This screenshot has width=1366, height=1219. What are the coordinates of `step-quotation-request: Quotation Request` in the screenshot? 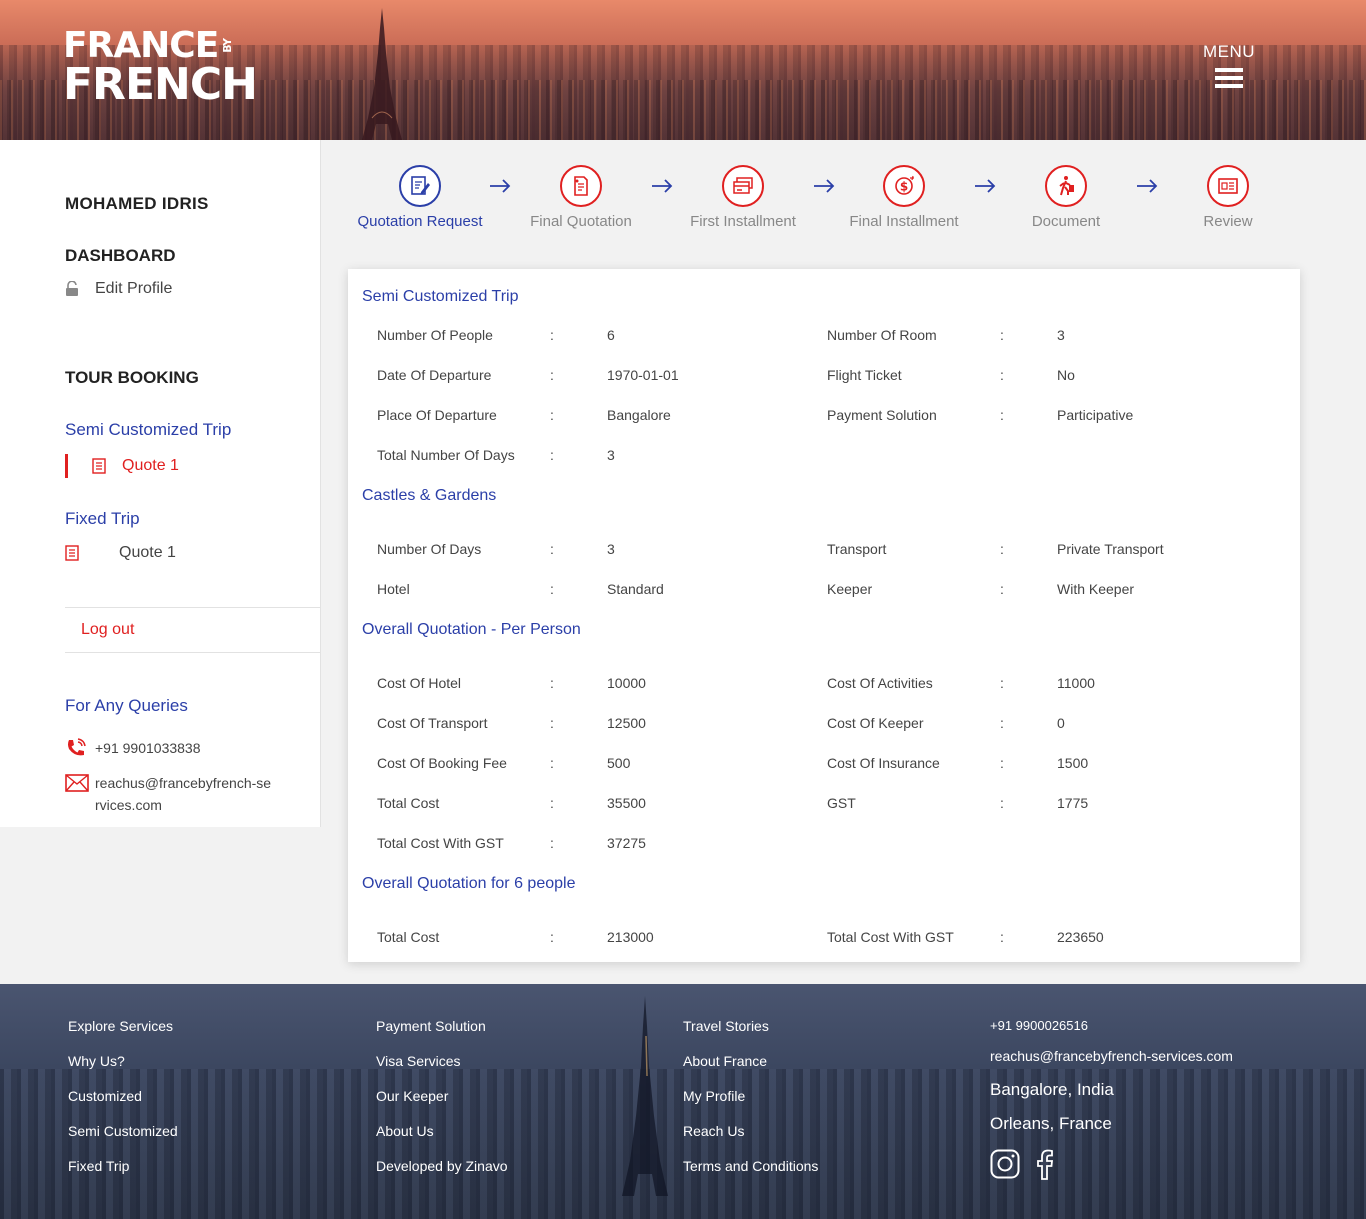 It's located at (420, 197).